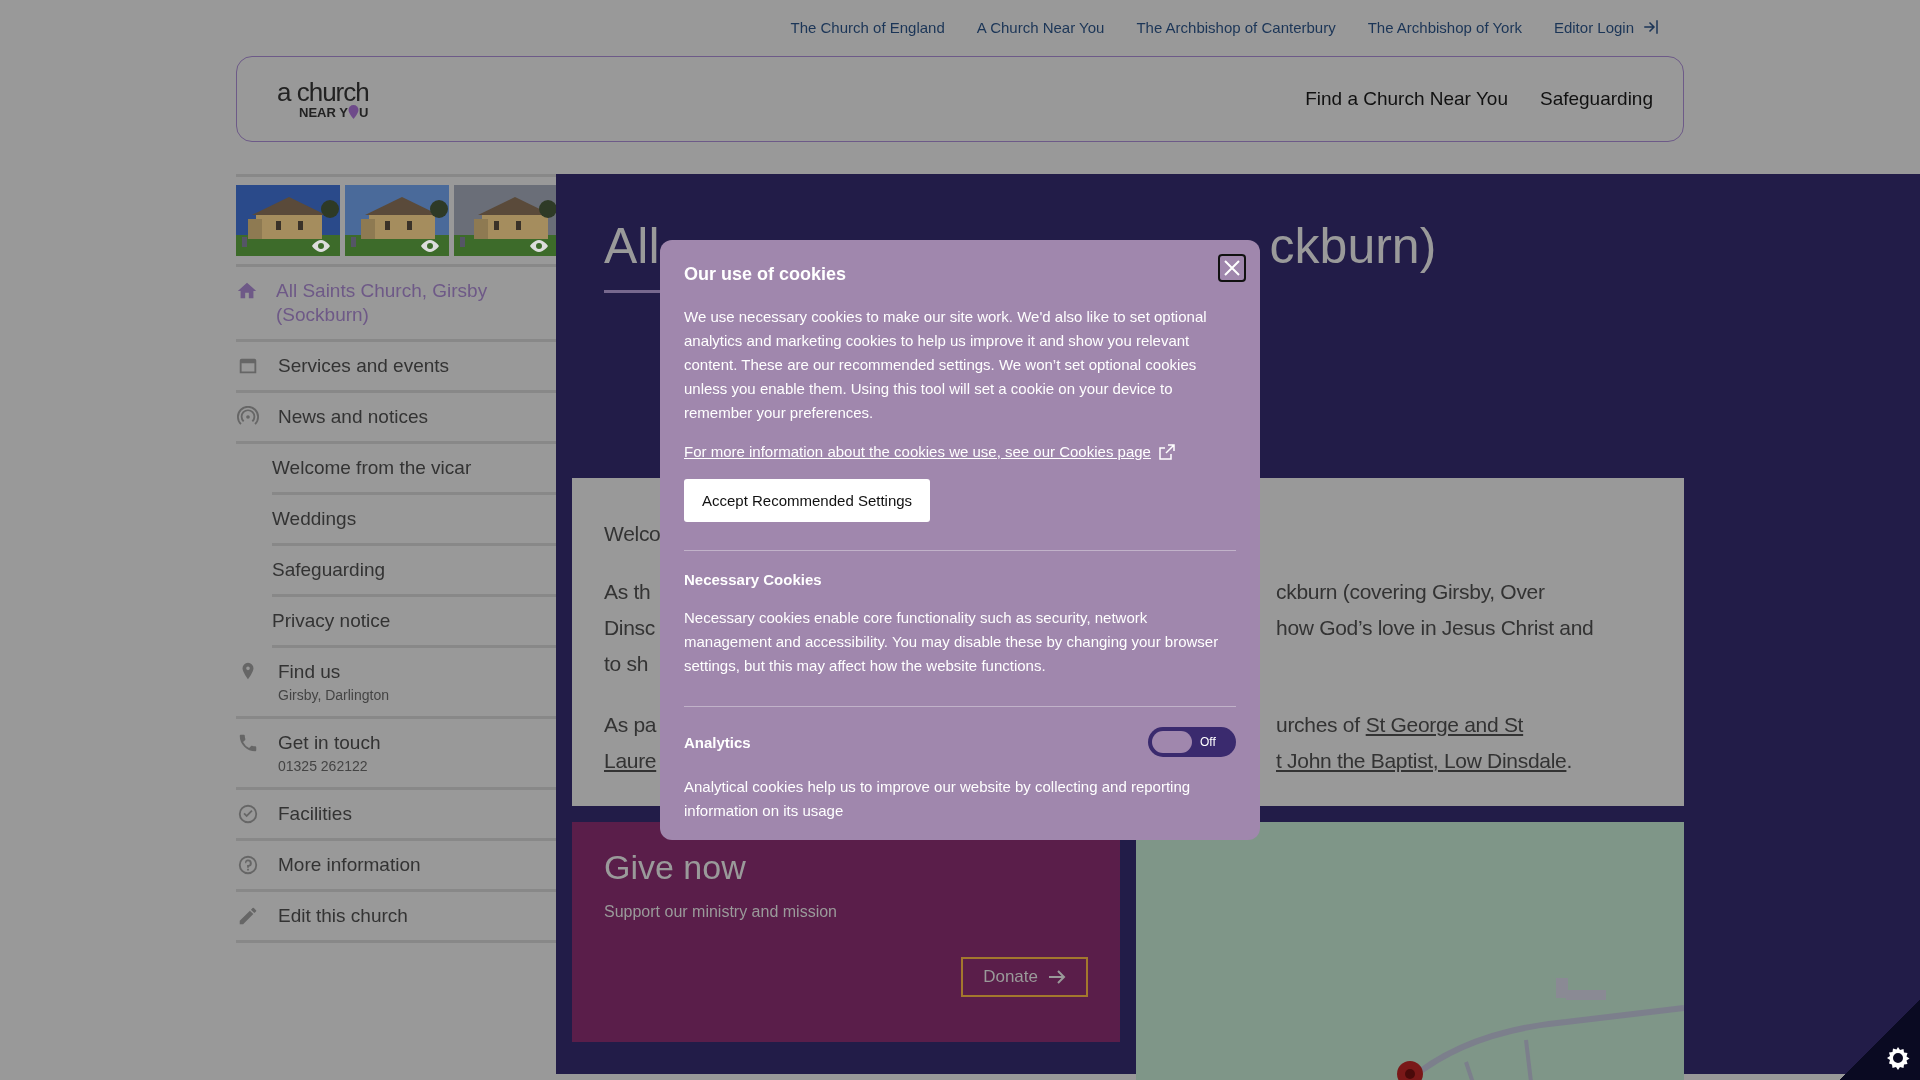 The image size is (1920, 1080). What do you see at coordinates (630, 725) in the screenshot?
I see `welcome-text: As pa` at bounding box center [630, 725].